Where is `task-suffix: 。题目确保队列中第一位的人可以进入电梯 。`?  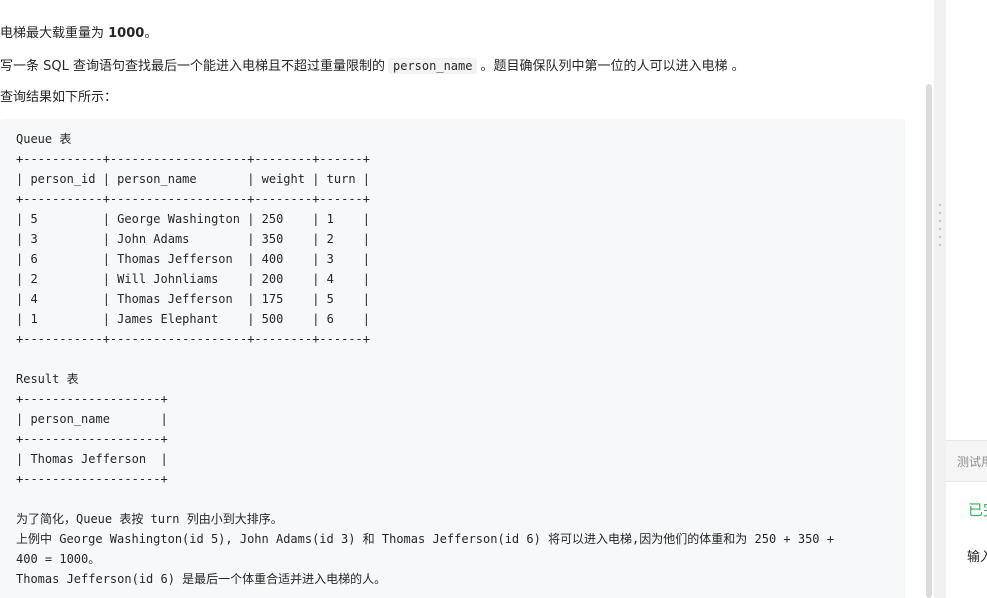
task-suffix: 。题目确保队列中第一位的人可以进入电梯 。 is located at coordinates (612, 66).